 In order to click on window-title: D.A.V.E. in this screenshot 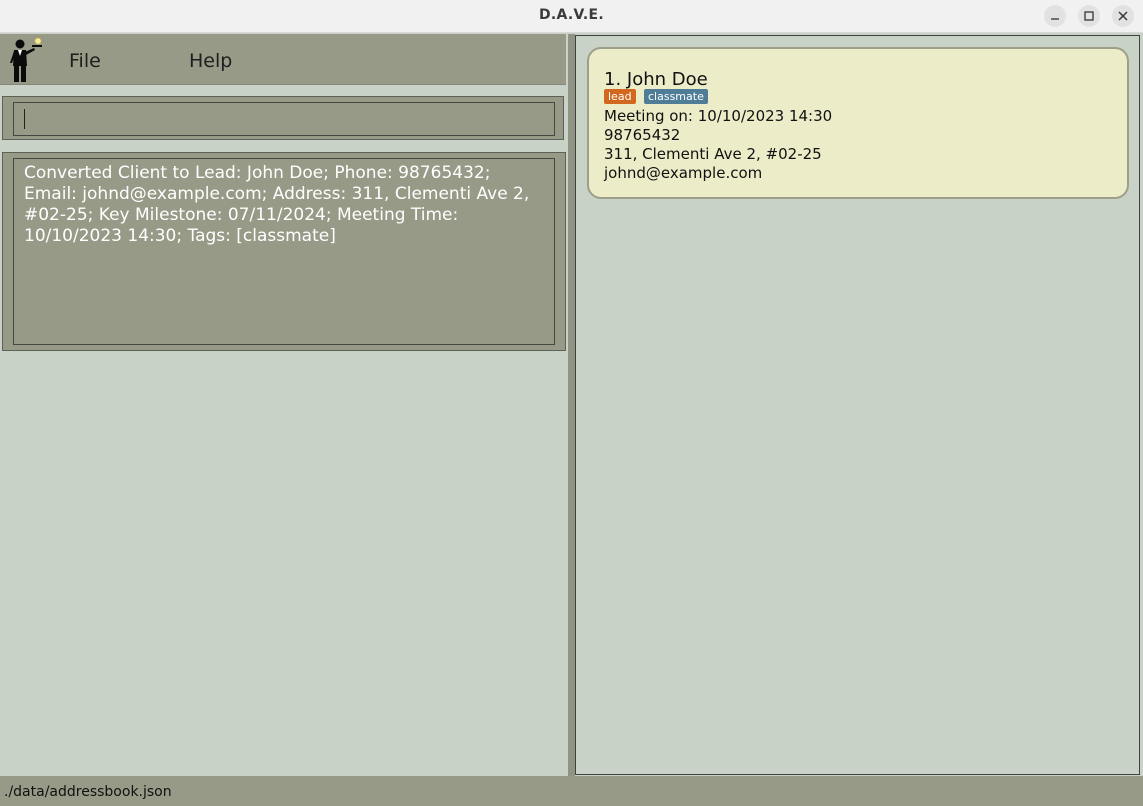, I will do `click(571, 15)`.